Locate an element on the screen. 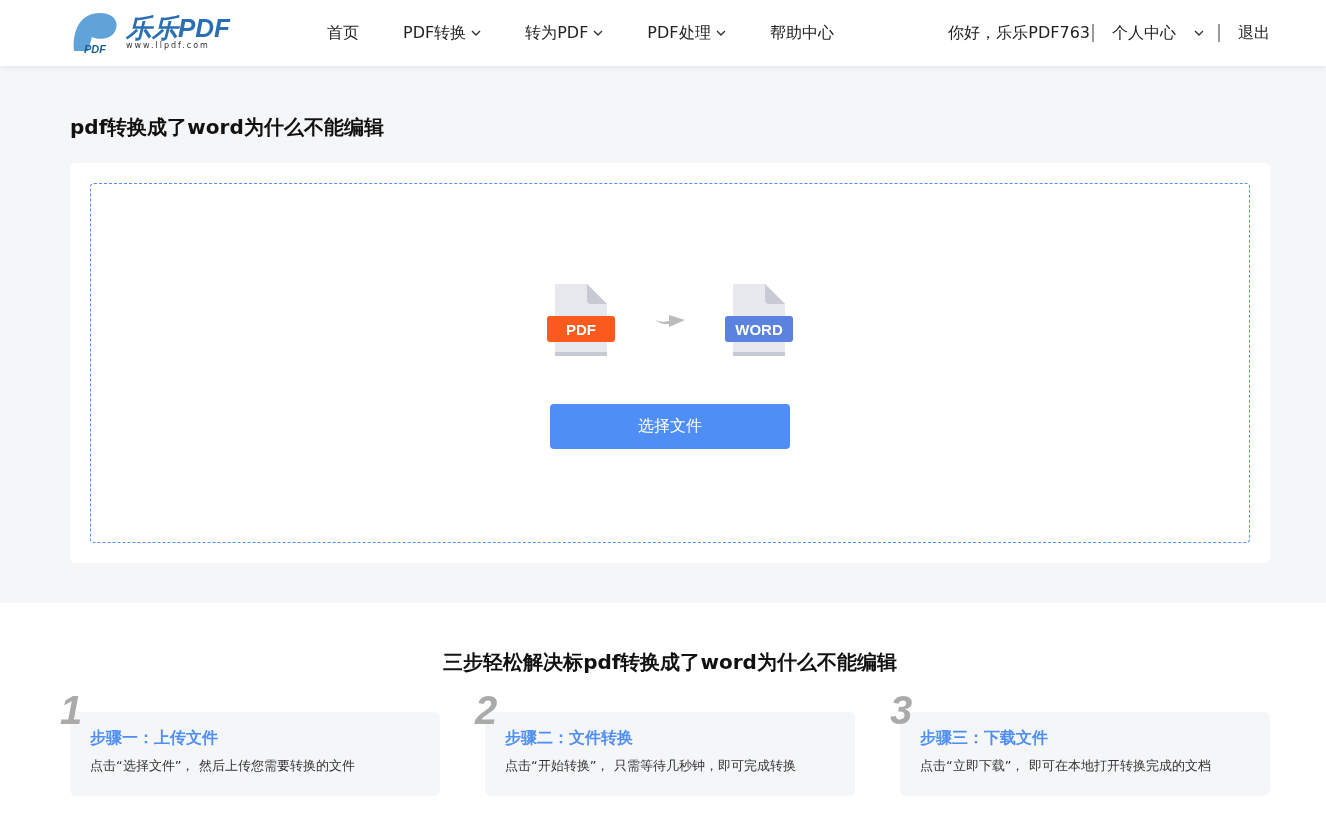 The width and height of the screenshot is (1326, 833). nav-link: 首页 is located at coordinates (343, 33).